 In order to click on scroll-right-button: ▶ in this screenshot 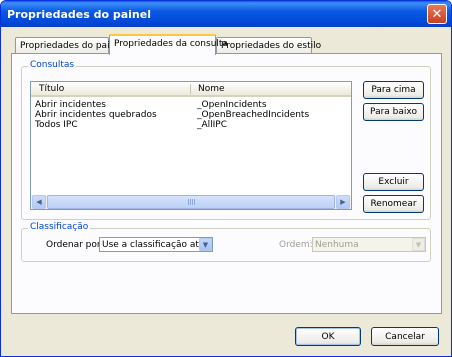, I will do `click(343, 202)`.